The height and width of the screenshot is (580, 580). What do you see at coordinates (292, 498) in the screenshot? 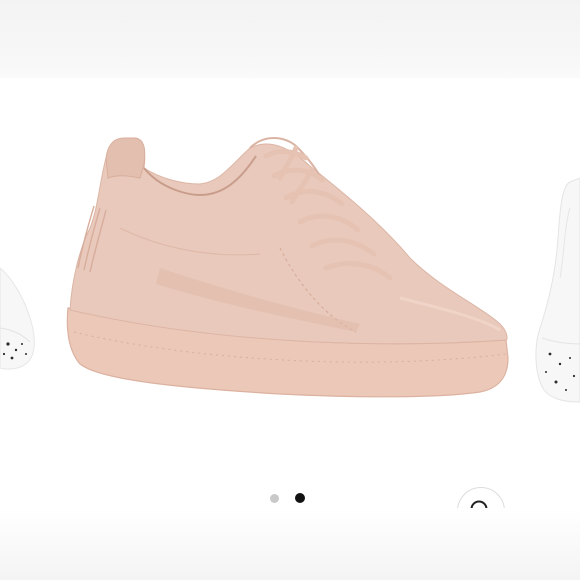
I see `carousel-pagination` at bounding box center [292, 498].